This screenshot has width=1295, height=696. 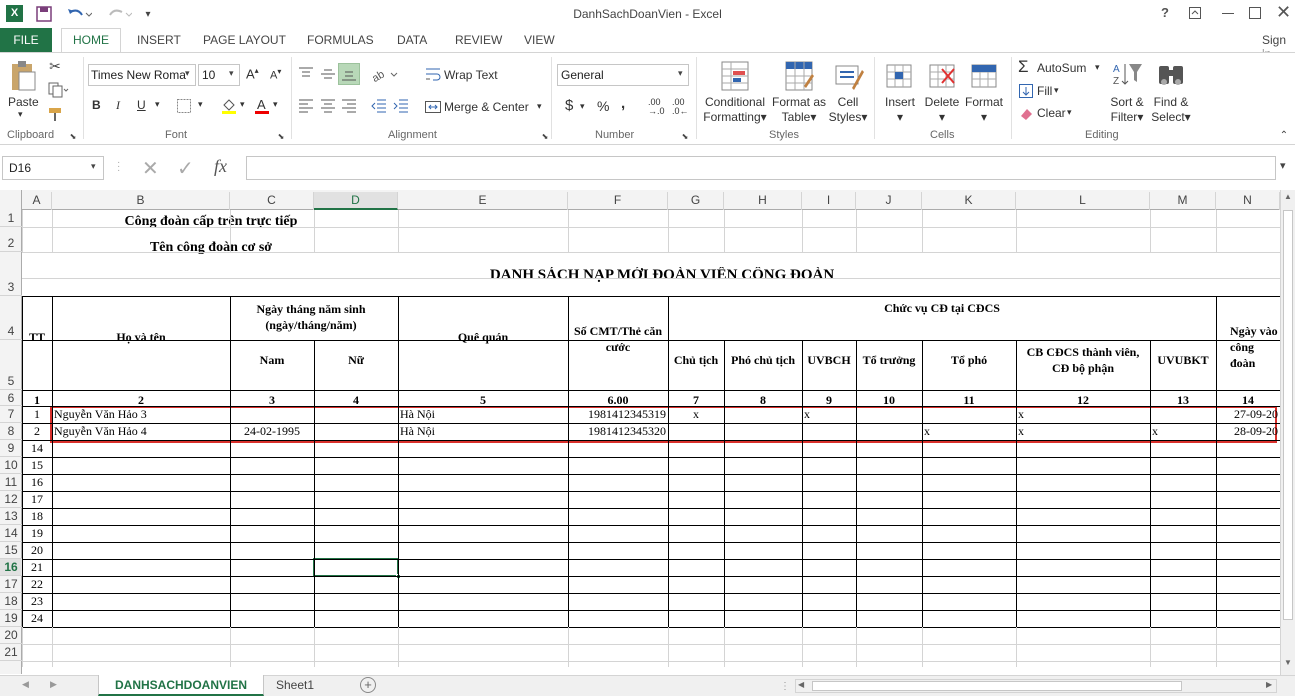 I want to click on paste-icon, so click(x=23, y=76).